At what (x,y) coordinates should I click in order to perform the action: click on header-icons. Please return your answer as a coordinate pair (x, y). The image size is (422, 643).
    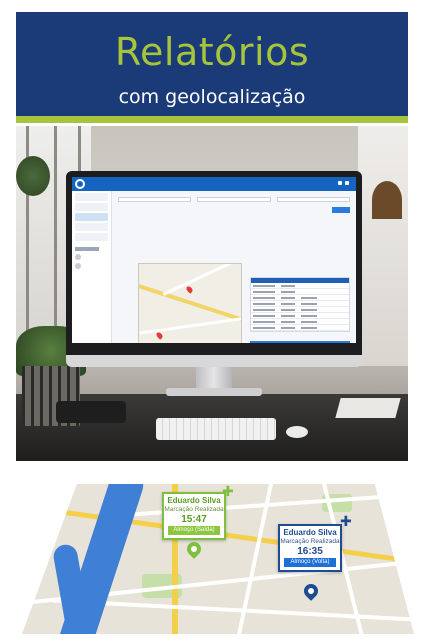
    Looking at the image, I should click on (345, 183).